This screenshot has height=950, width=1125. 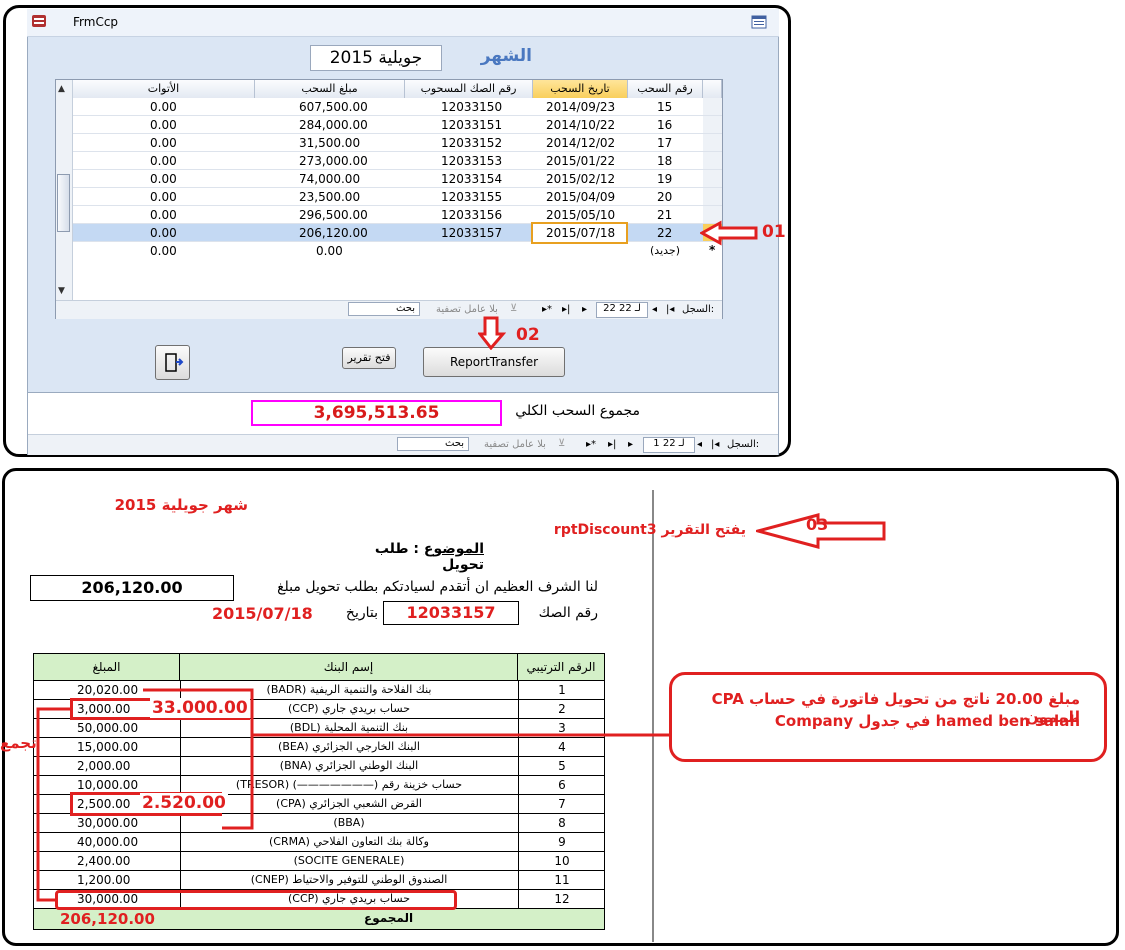 What do you see at coordinates (353, 795) in the screenshot?
I see `connector-lines` at bounding box center [353, 795].